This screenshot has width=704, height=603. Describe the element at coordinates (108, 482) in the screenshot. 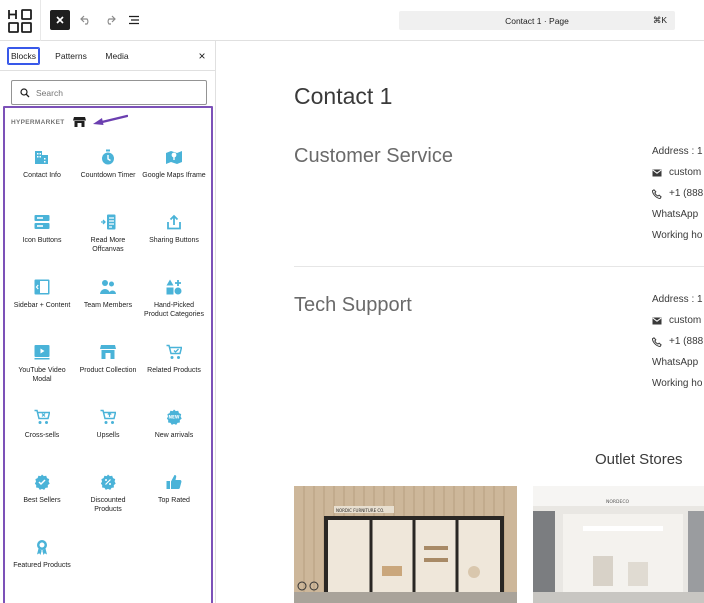

I see `percent-badge-icon` at that location.